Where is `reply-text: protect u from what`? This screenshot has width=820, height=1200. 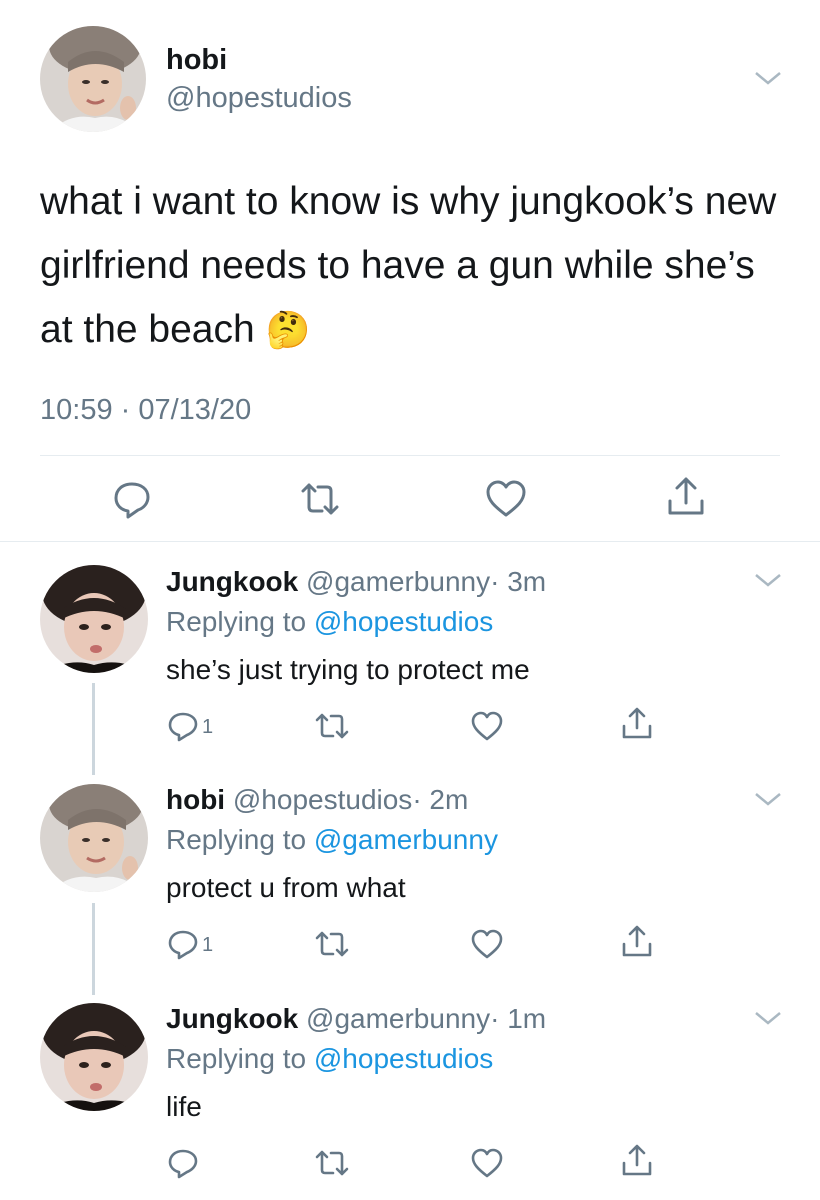 reply-text: protect u from what is located at coordinates (286, 887).